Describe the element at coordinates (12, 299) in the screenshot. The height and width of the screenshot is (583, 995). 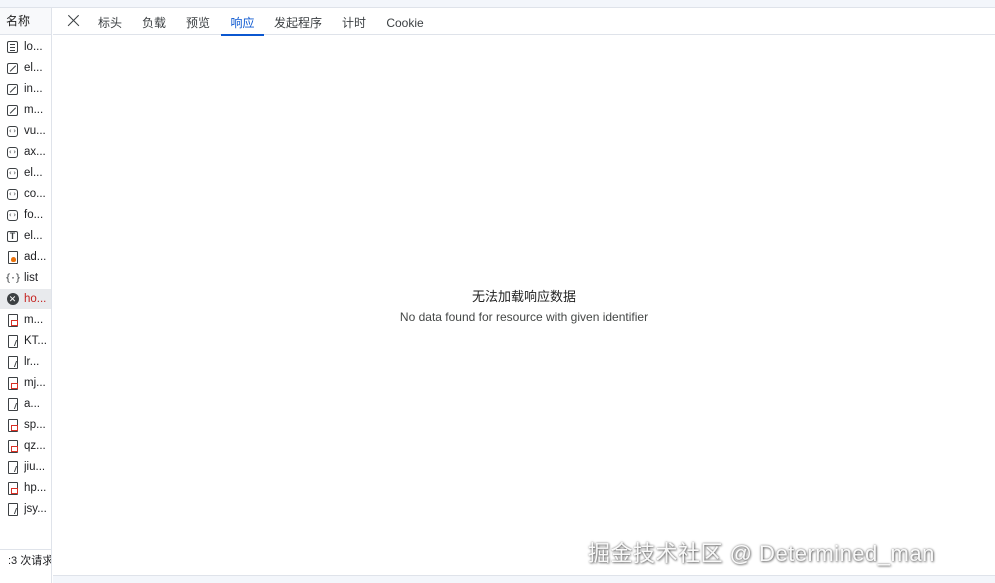
I see `error-icon: ✕` at that location.